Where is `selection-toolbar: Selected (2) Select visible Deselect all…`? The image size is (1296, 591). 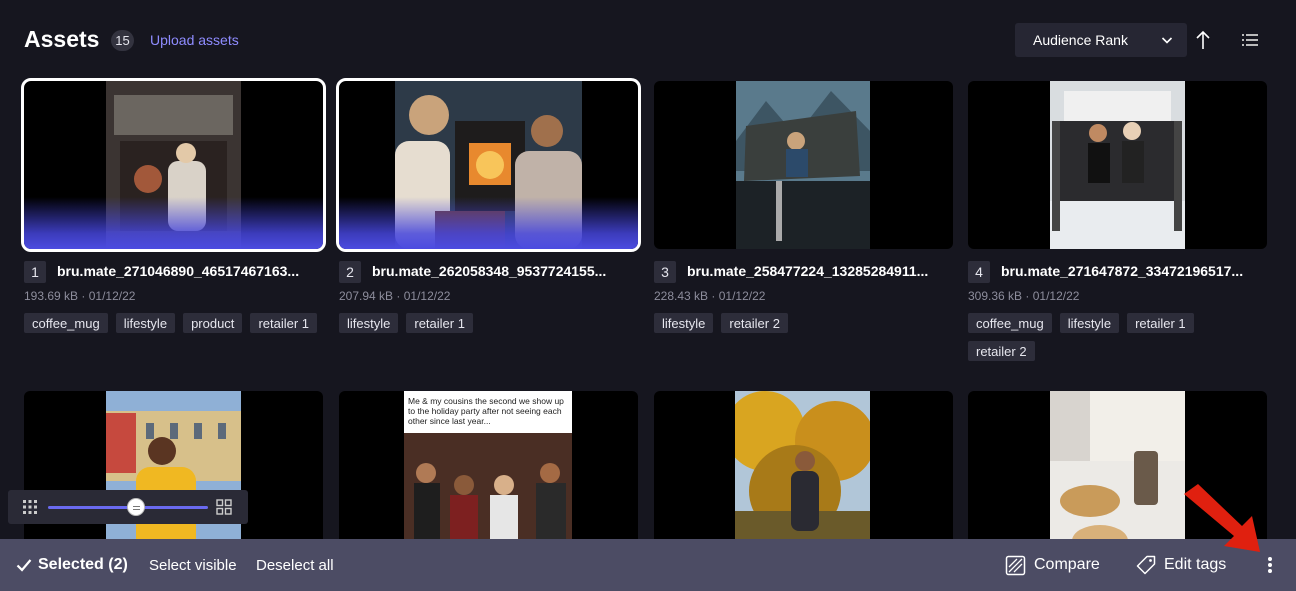 selection-toolbar: Selected (2) Select visible Deselect all… is located at coordinates (648, 565).